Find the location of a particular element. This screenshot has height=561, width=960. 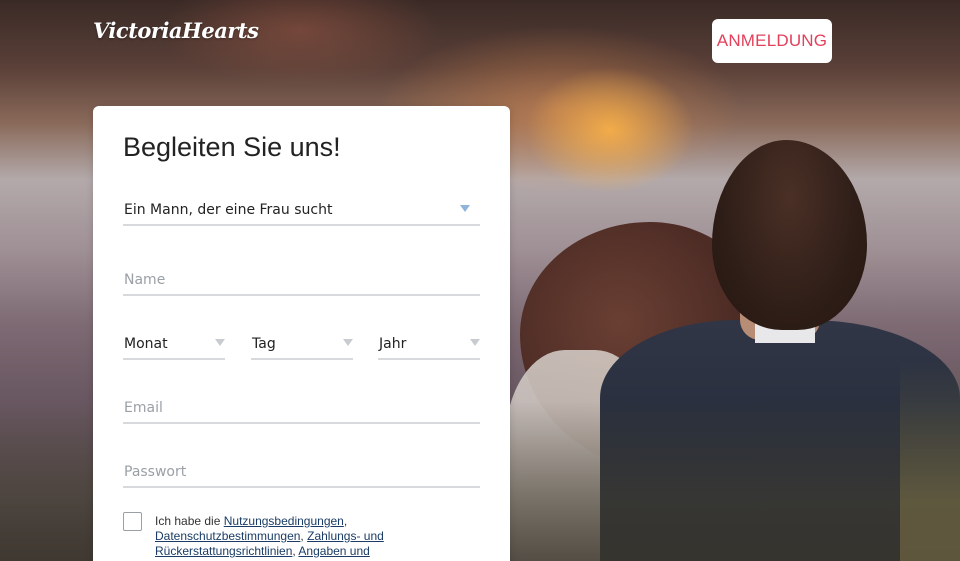

terms-of-use-link: Nutzungsbedingungen is located at coordinates (284, 521).